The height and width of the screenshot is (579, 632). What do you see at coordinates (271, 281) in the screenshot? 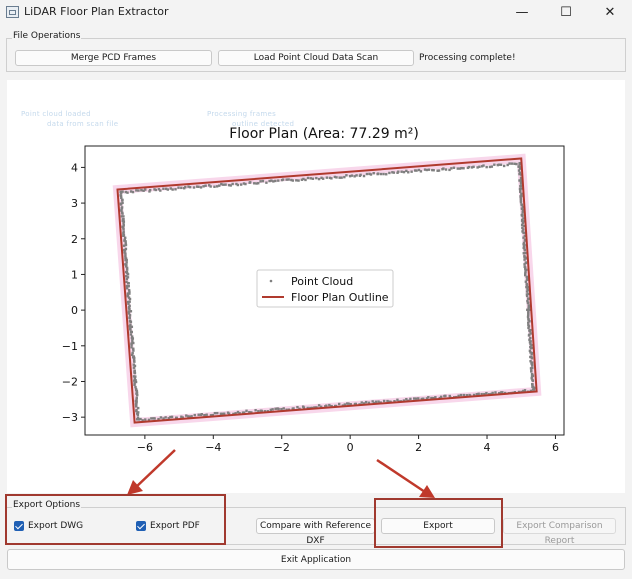
I see `legend-point-cloud-marker` at bounding box center [271, 281].